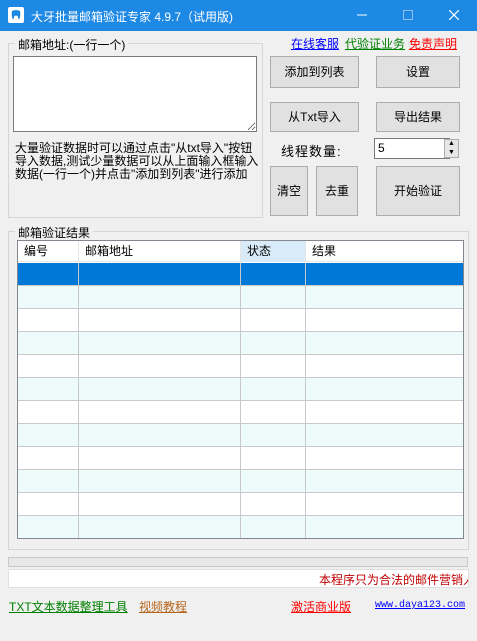 This screenshot has height=641, width=477. I want to click on verification-service-link: 代验证业务, so click(375, 43).